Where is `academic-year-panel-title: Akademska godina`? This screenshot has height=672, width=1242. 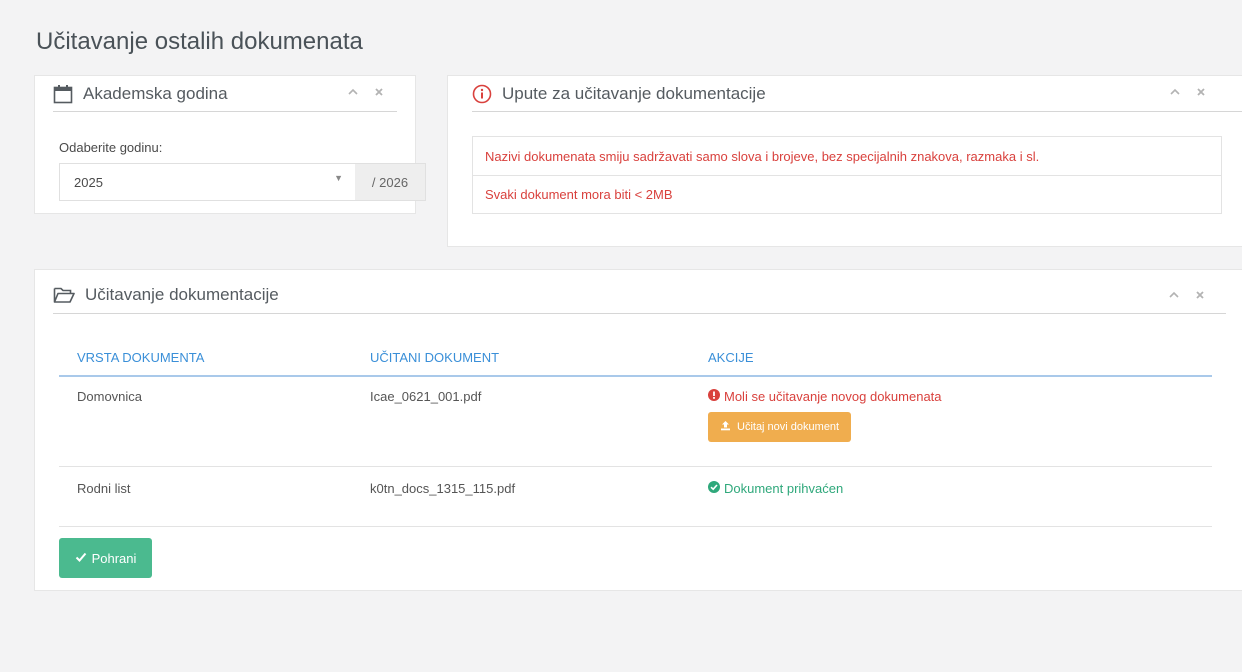 academic-year-panel-title: Akademska godina is located at coordinates (155, 93).